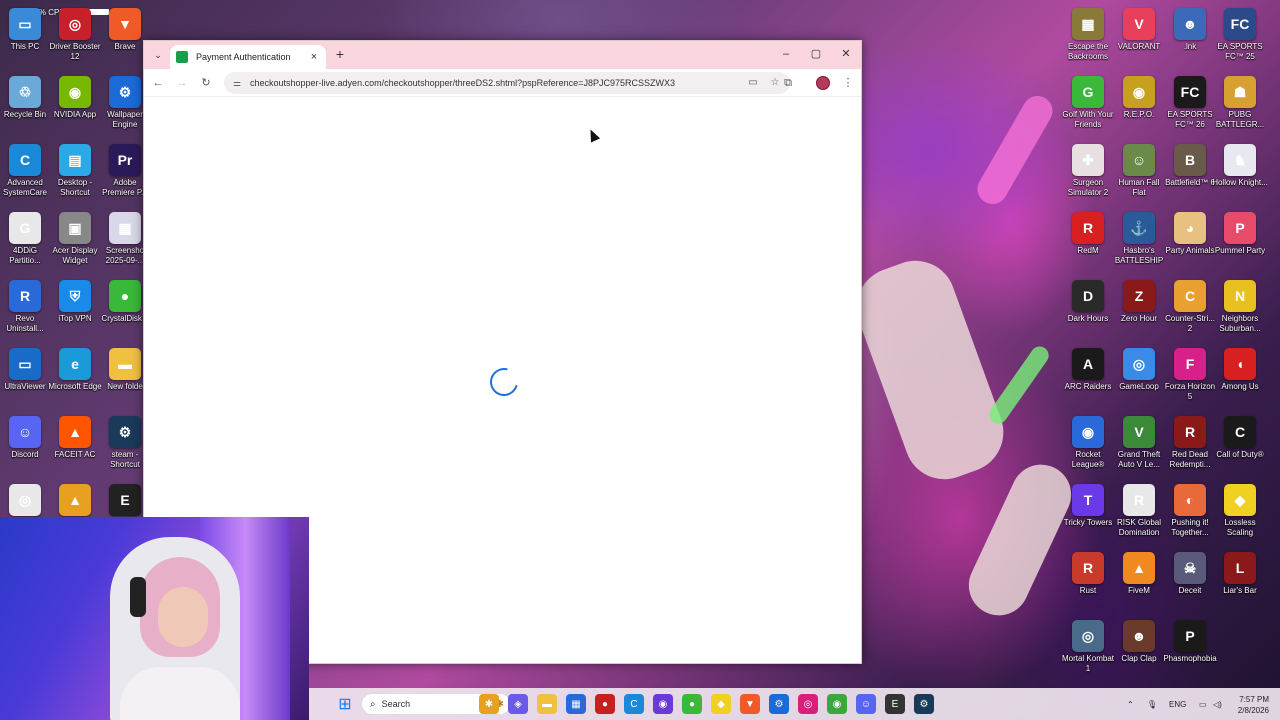 This screenshot has width=1280, height=720. What do you see at coordinates (1240, 240) in the screenshot?
I see `desktop-icon: P Pummel Party` at bounding box center [1240, 240].